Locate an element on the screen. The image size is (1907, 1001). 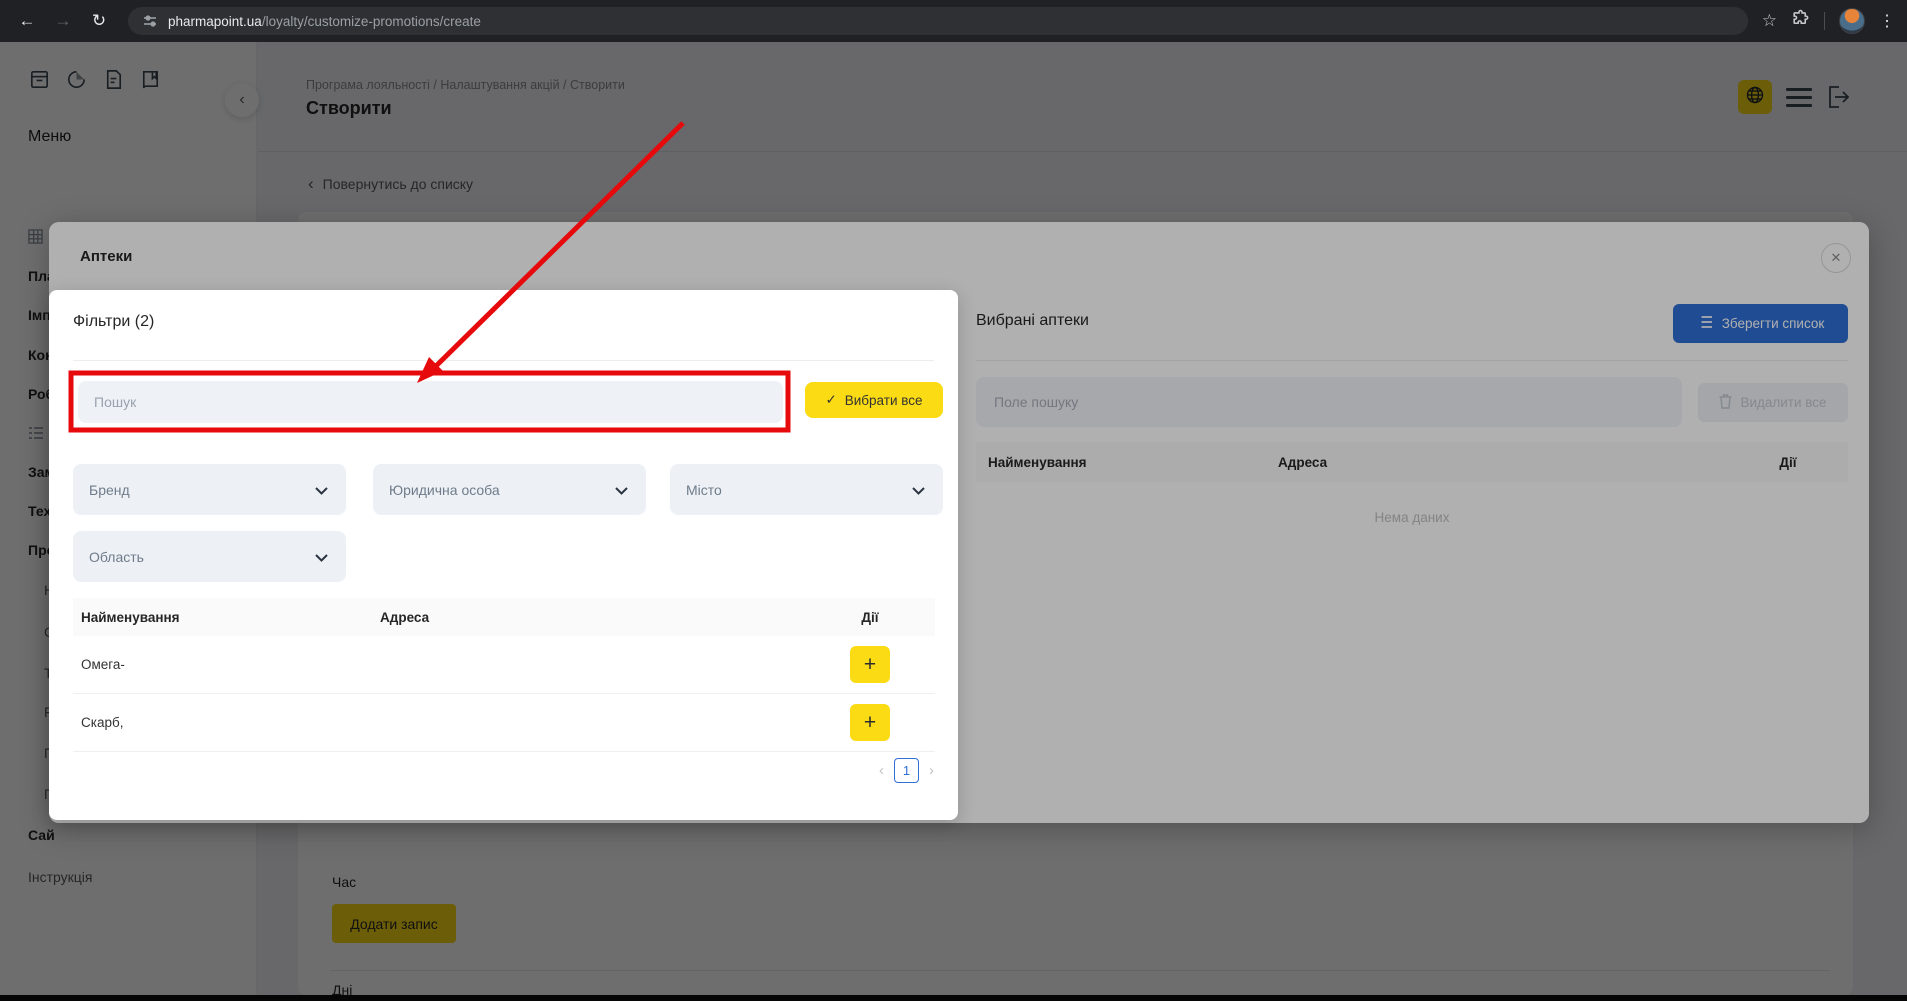
pagination: ‹ 1 › is located at coordinates (906, 770).